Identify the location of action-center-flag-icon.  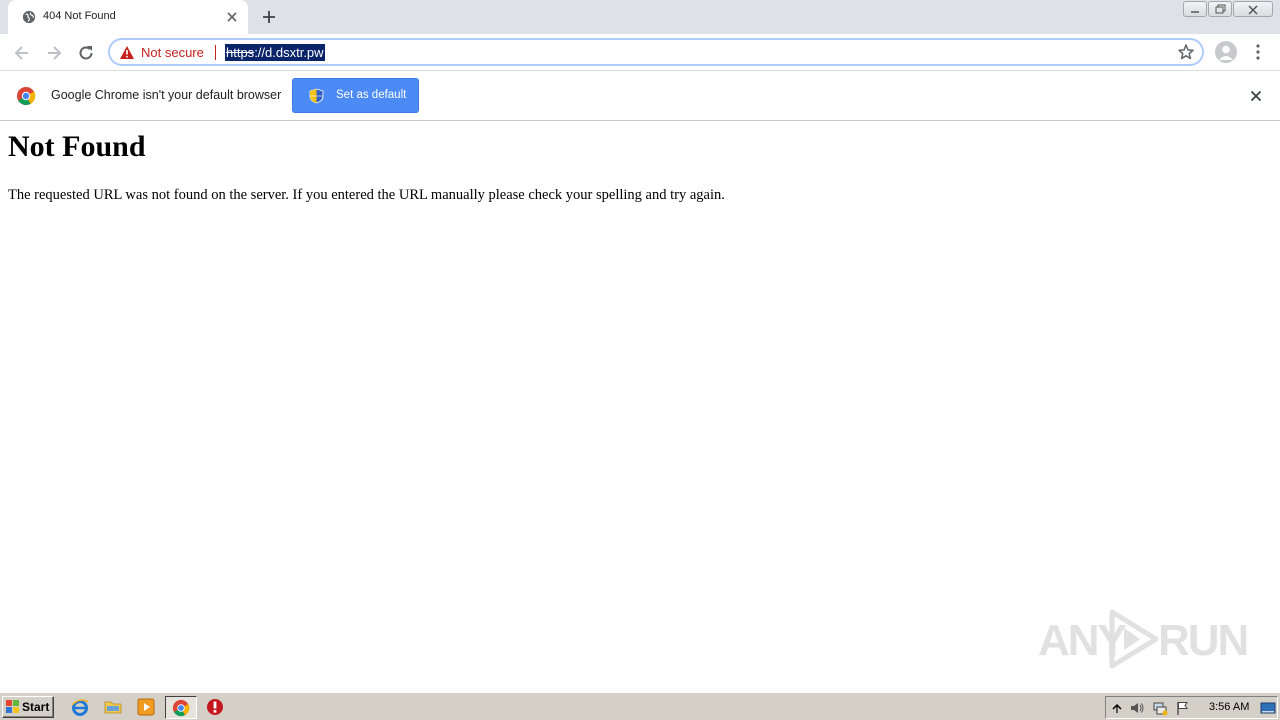
(1183, 708).